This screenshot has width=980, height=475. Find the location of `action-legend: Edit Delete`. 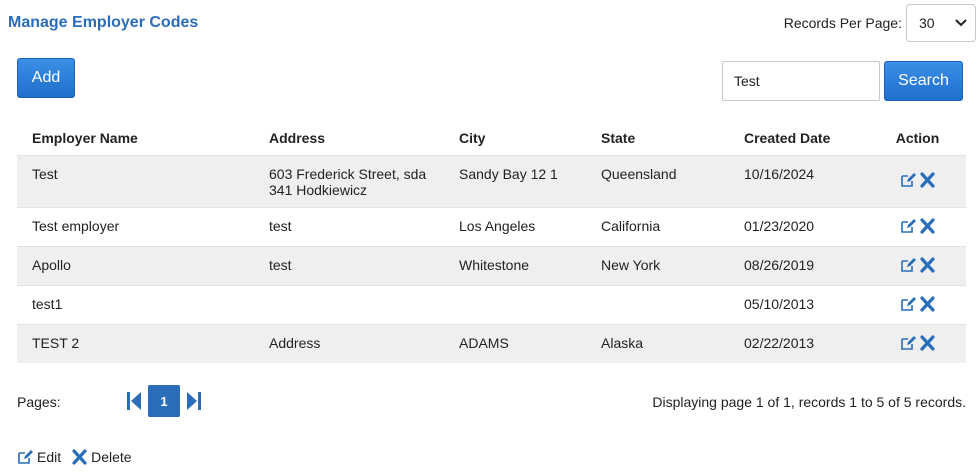

action-legend: Edit Delete is located at coordinates (74, 457).